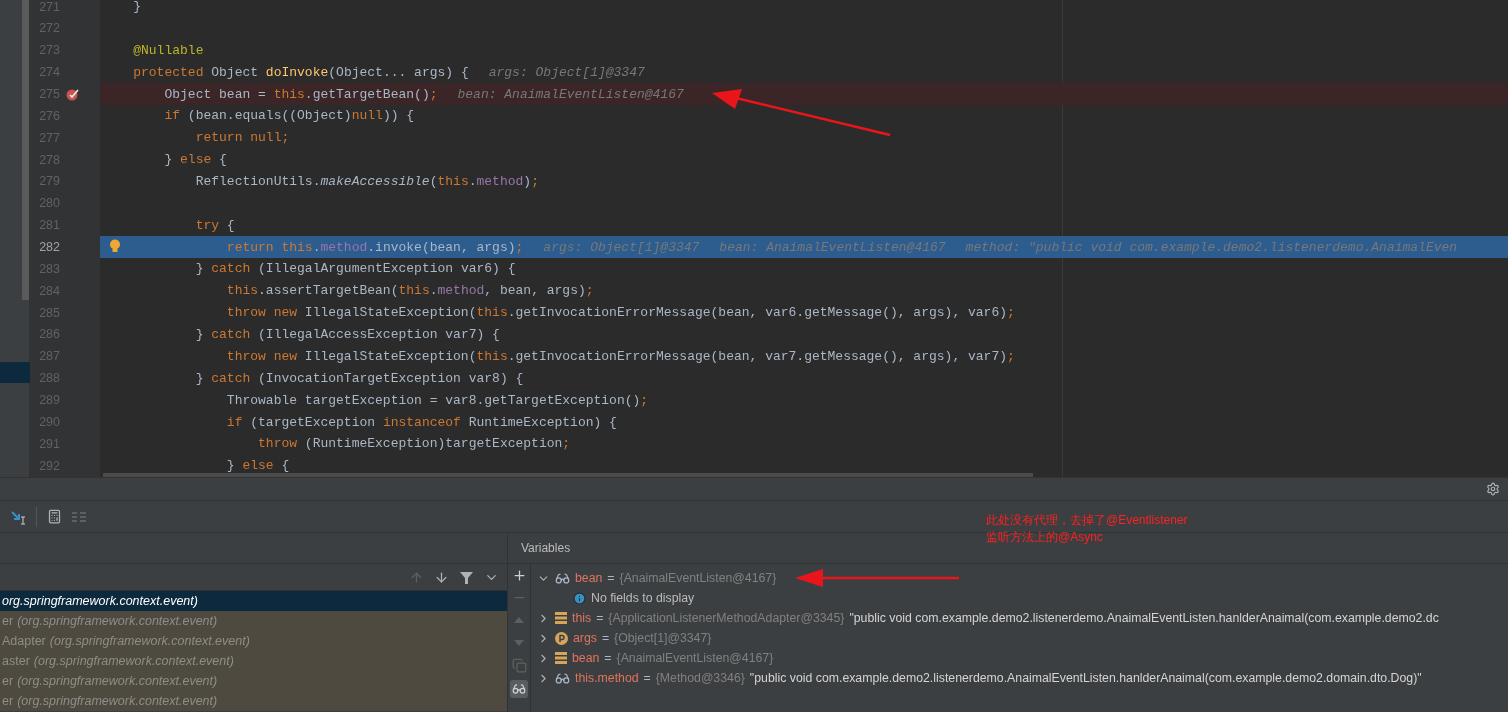 This screenshot has width=1508, height=712. What do you see at coordinates (546, 548) in the screenshot?
I see `panel-title: Variables` at bounding box center [546, 548].